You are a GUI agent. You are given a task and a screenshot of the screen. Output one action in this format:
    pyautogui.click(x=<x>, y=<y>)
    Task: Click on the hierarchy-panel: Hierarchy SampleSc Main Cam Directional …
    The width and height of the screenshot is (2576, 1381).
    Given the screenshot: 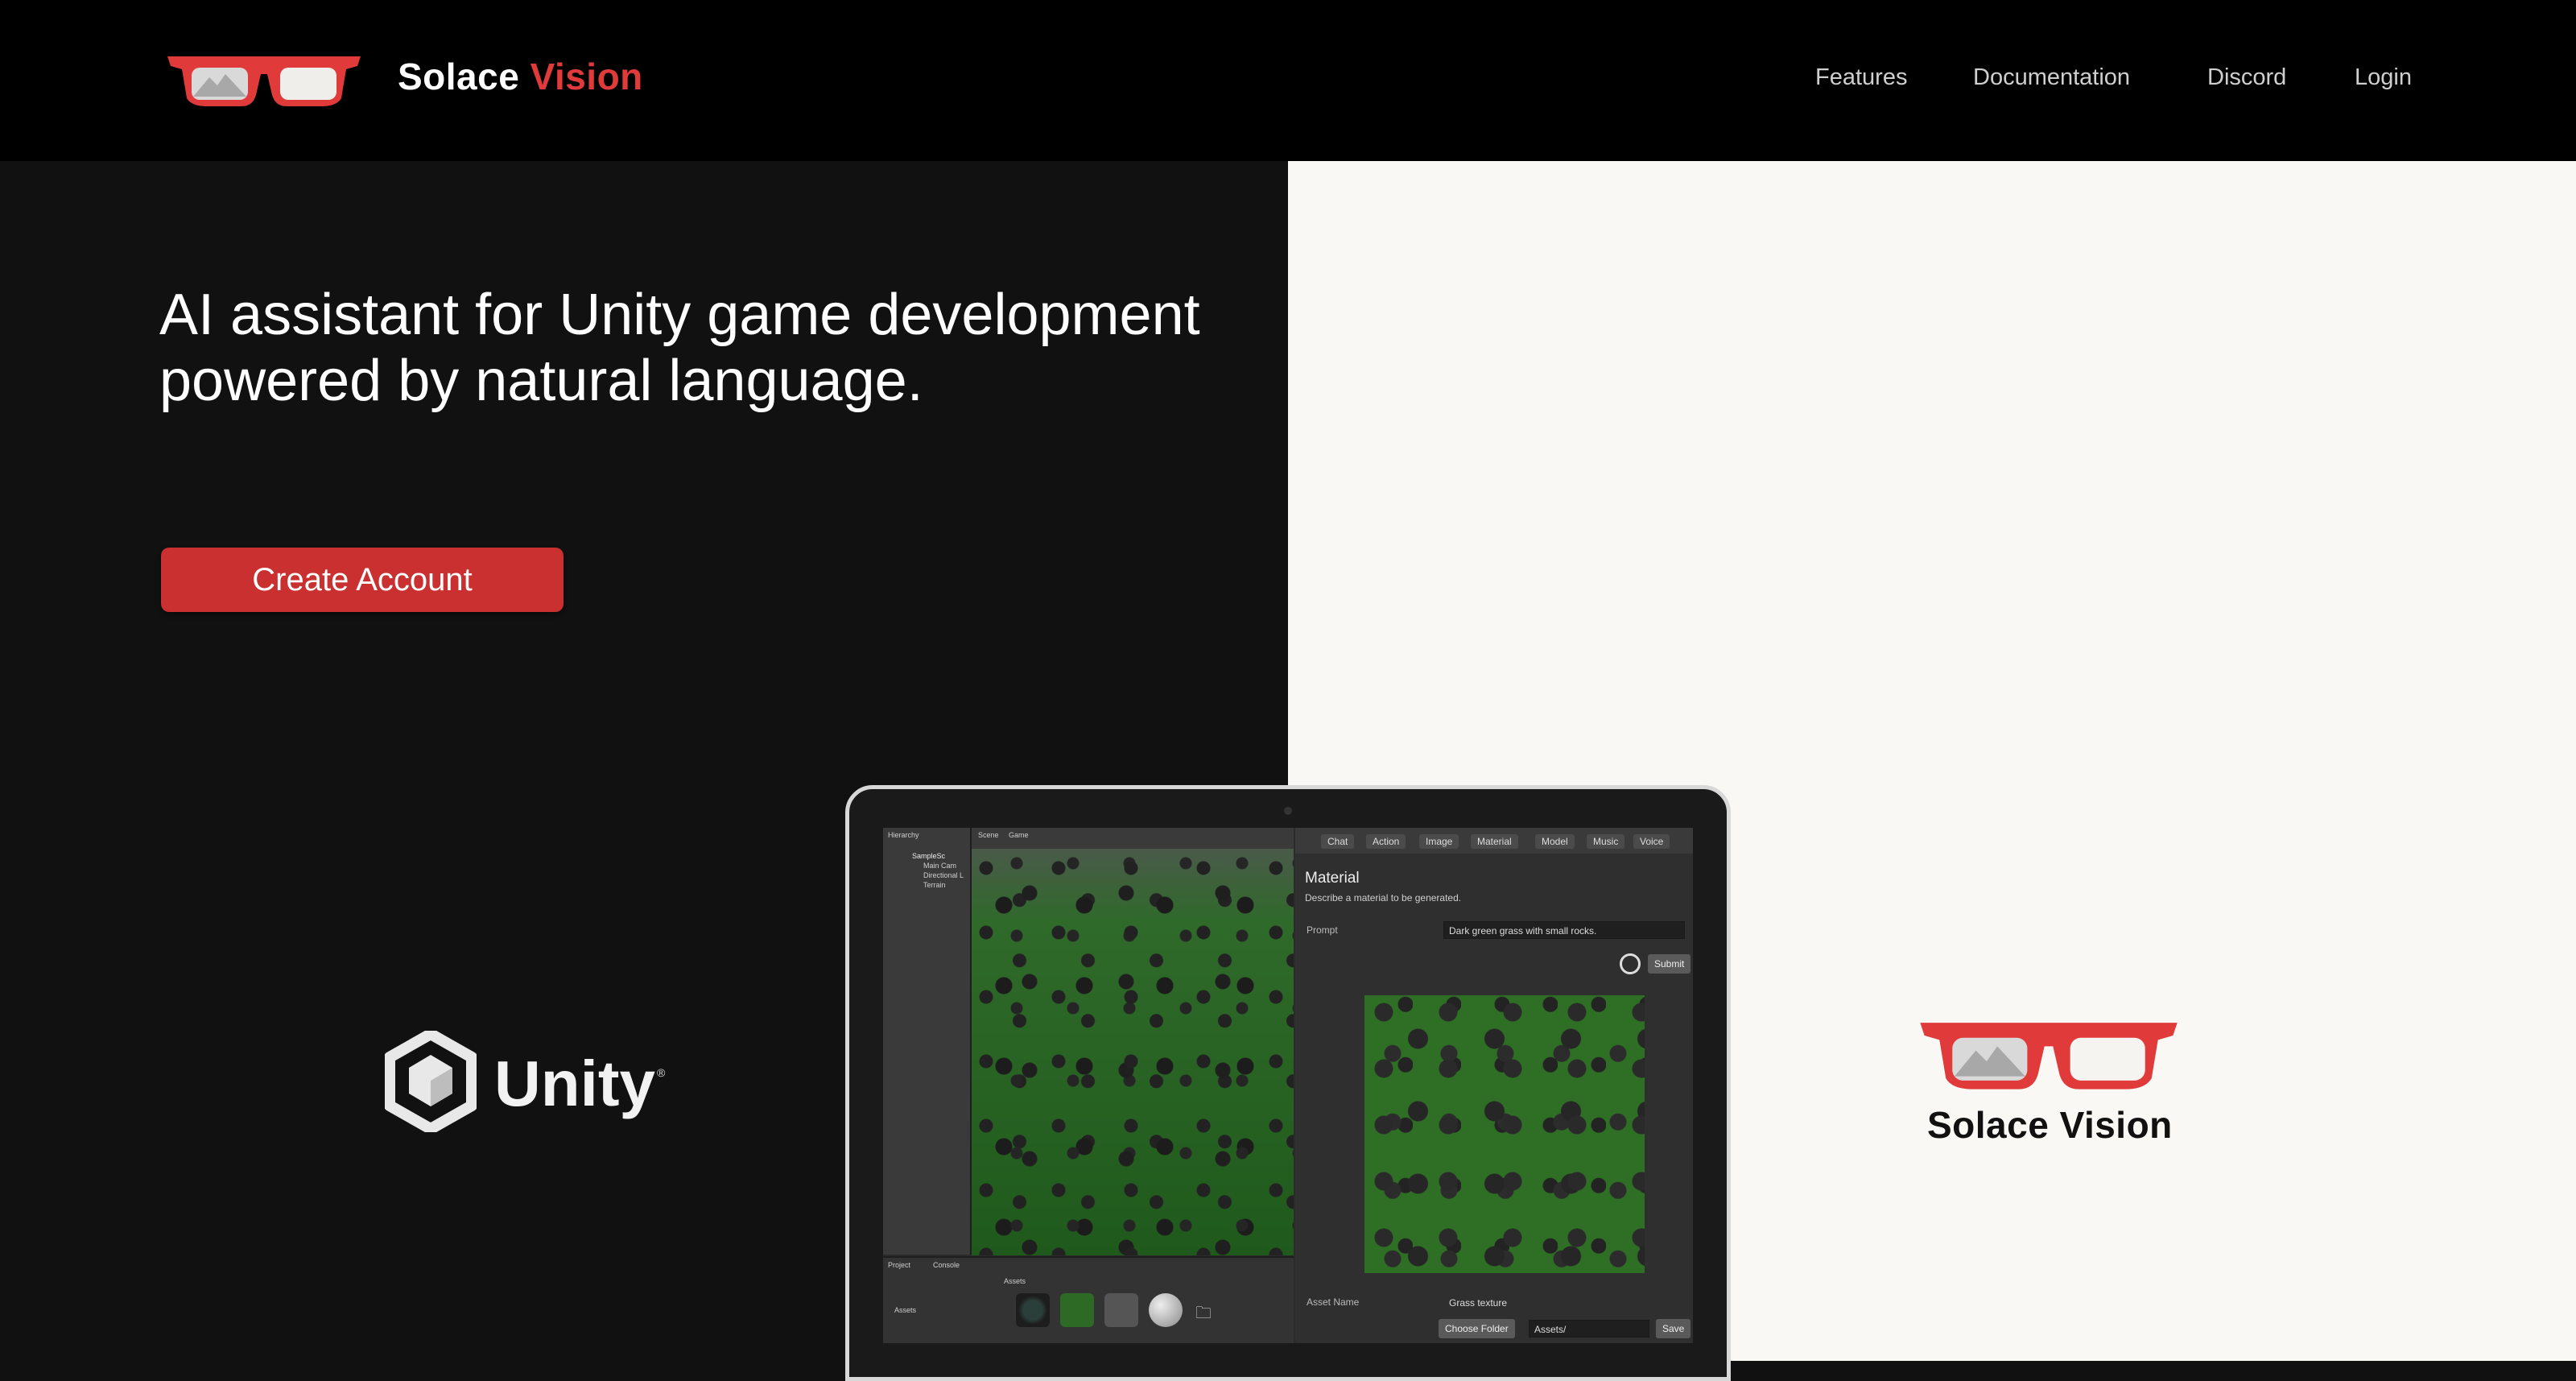 What is the action you would take?
    pyautogui.click(x=927, y=1042)
    